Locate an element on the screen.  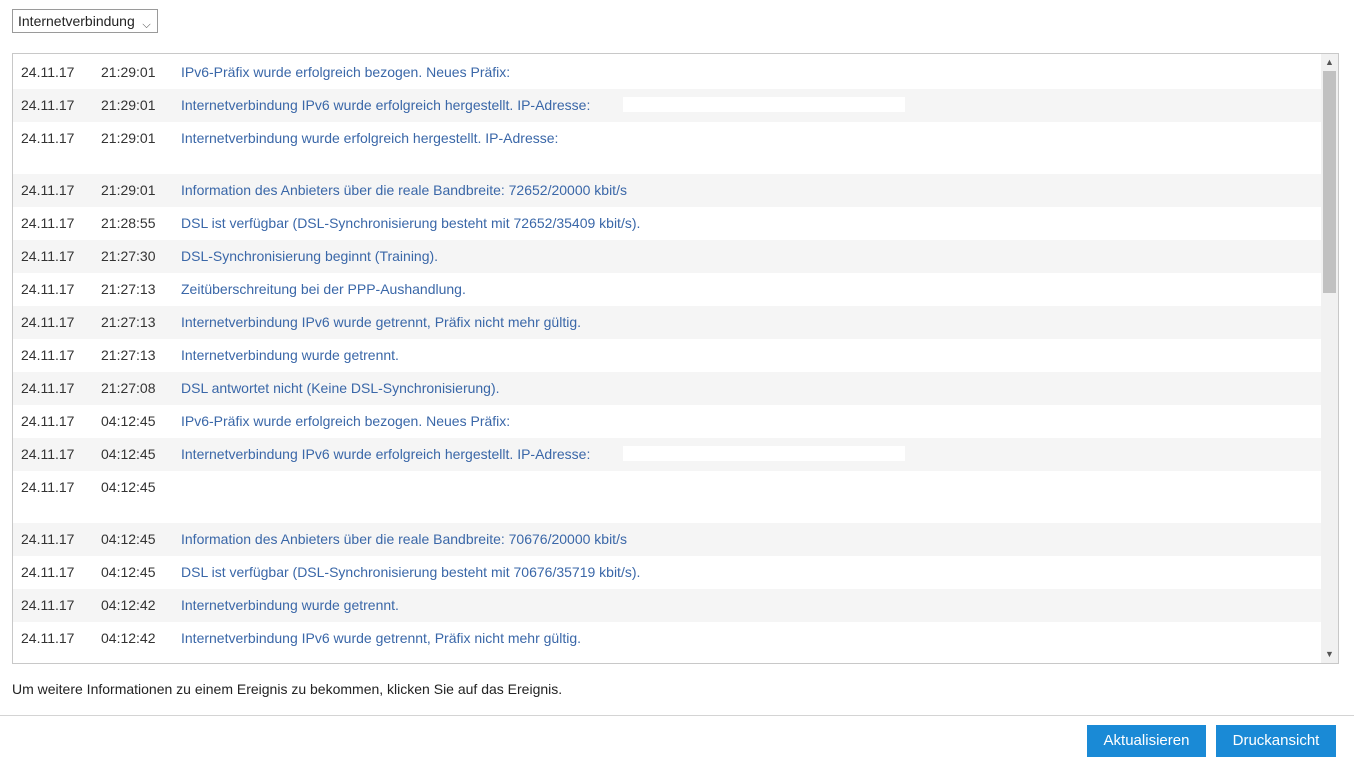
event-message: DSL-Synchronisierung beginnt (Training). is located at coordinates (309, 256).